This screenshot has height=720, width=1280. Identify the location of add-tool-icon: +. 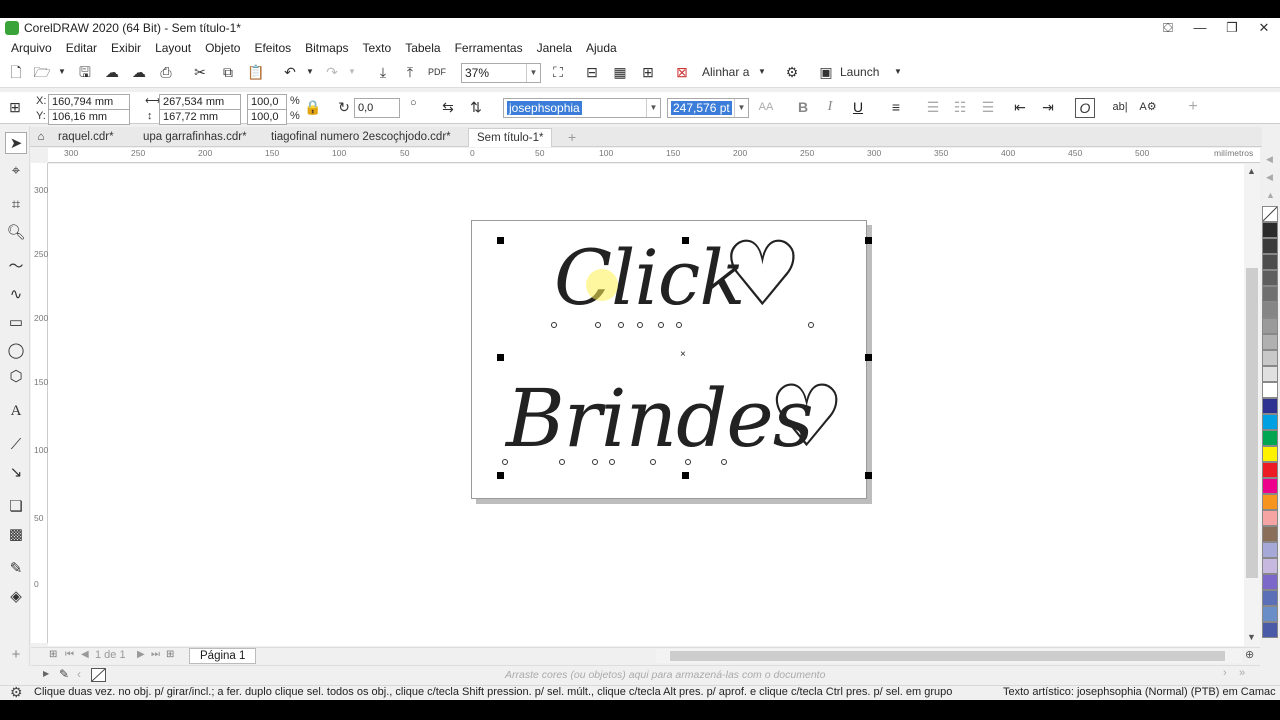
(16, 655).